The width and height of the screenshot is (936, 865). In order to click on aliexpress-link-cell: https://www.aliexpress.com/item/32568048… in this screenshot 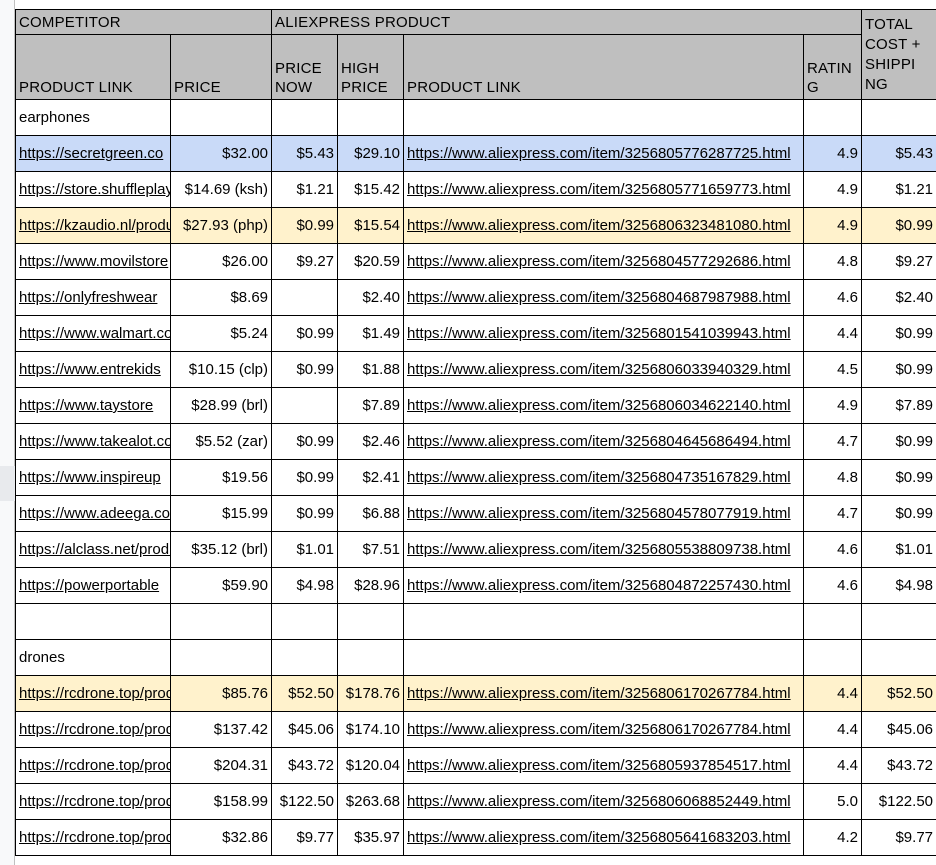, I will do `click(604, 585)`.